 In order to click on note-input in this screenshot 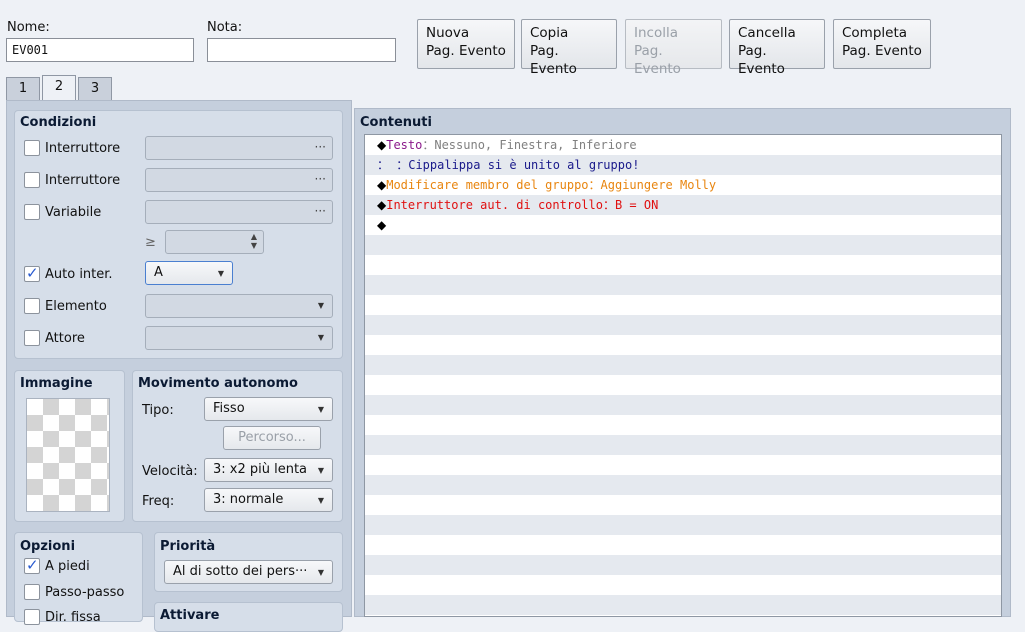, I will do `click(301, 50)`.